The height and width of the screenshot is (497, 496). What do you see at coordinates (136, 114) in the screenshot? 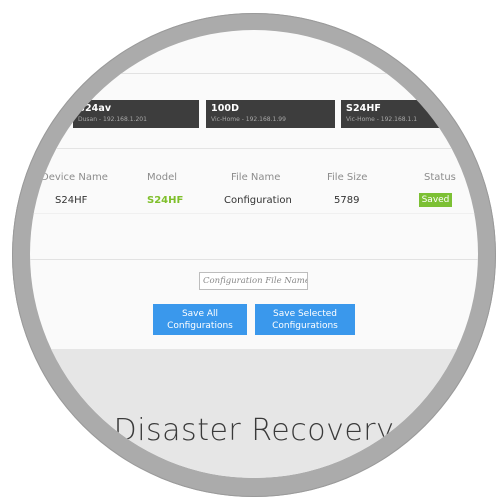
I see `device-card-s24av: S24av Dusan - 192.168.1.201` at bounding box center [136, 114].